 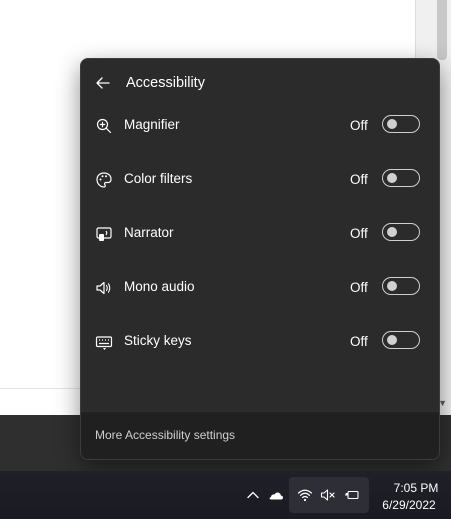 What do you see at coordinates (158, 178) in the screenshot?
I see `color-filters-label: Color filters` at bounding box center [158, 178].